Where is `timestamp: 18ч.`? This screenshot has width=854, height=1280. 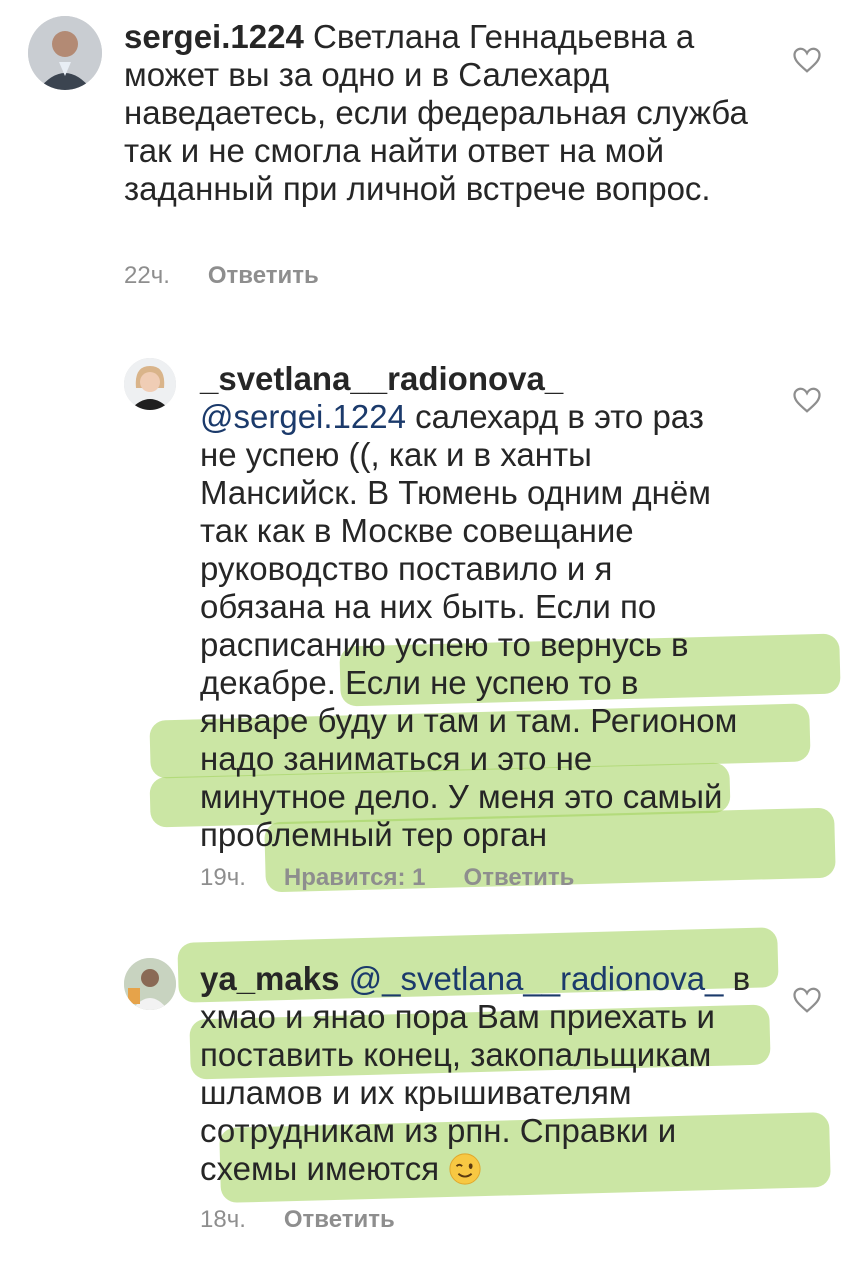
timestamp: 18ч. is located at coordinates (223, 1219).